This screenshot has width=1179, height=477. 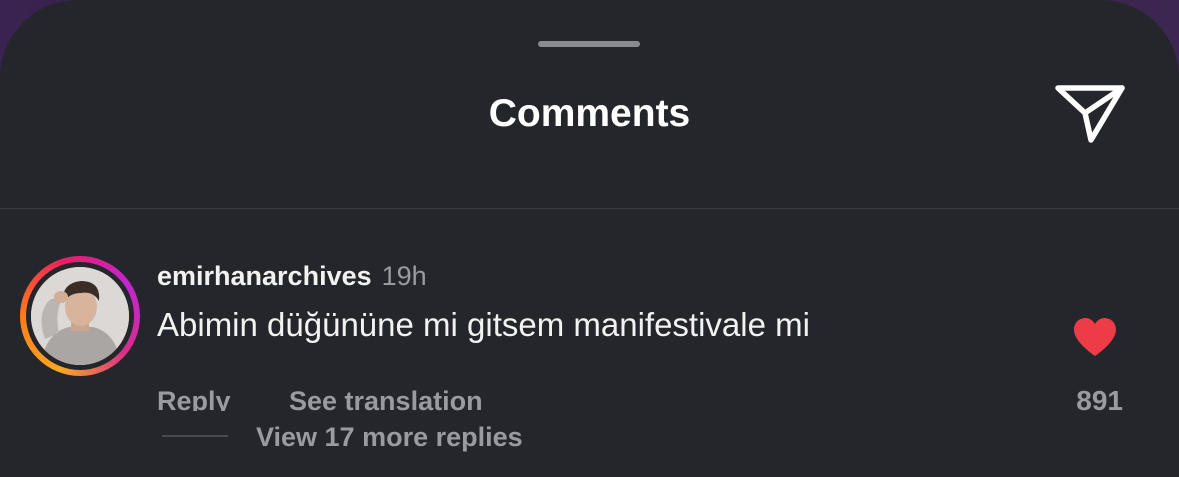 I want to click on view-replies-button: View 17 more replies, so click(x=389, y=437).